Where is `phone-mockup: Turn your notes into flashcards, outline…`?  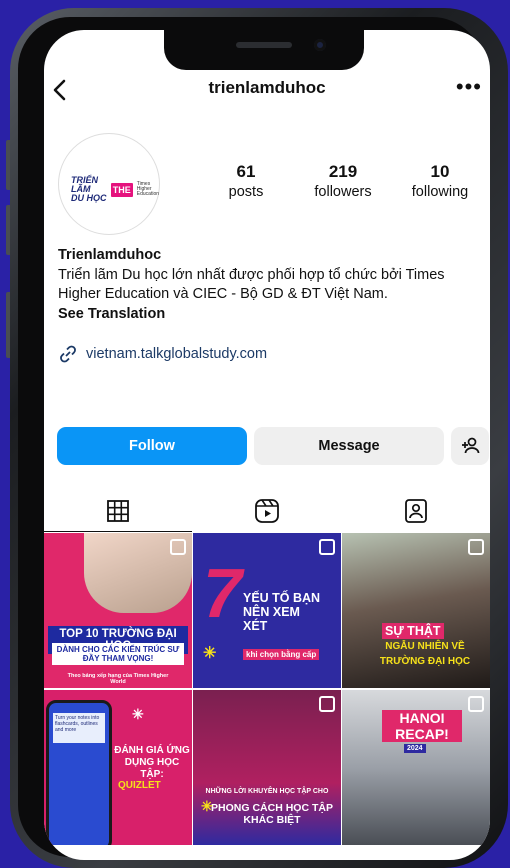
phone-mockup: Turn your notes into flashcards, outline… is located at coordinates (79, 772).